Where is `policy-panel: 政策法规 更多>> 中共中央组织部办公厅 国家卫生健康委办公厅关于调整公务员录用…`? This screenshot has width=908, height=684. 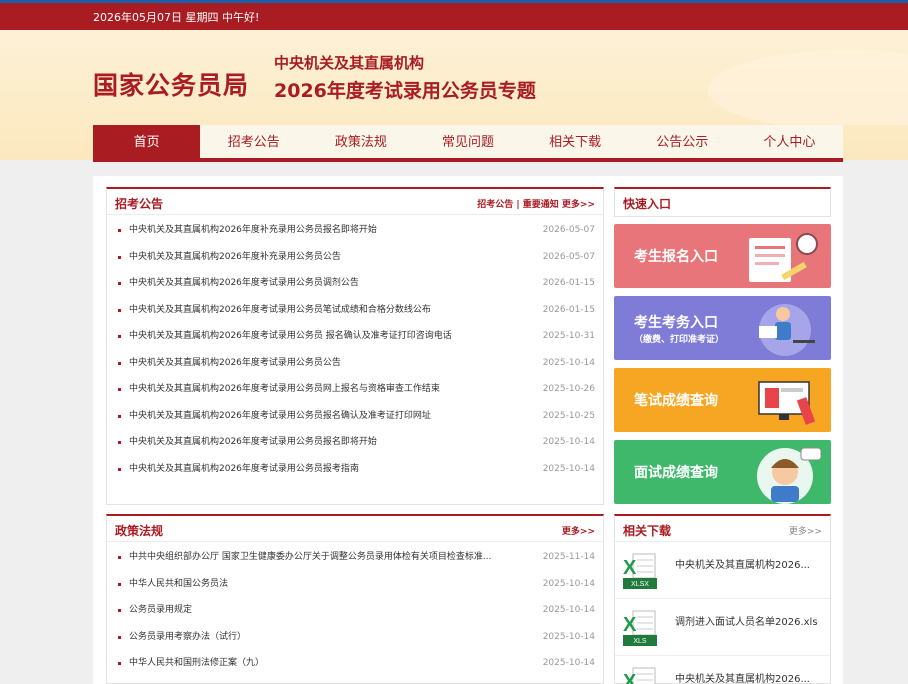
policy-panel: 政策法规 更多>> 中共中央组织部办公厅 国家卫生健康委办公厅关于调整公务员录用… is located at coordinates (355, 599).